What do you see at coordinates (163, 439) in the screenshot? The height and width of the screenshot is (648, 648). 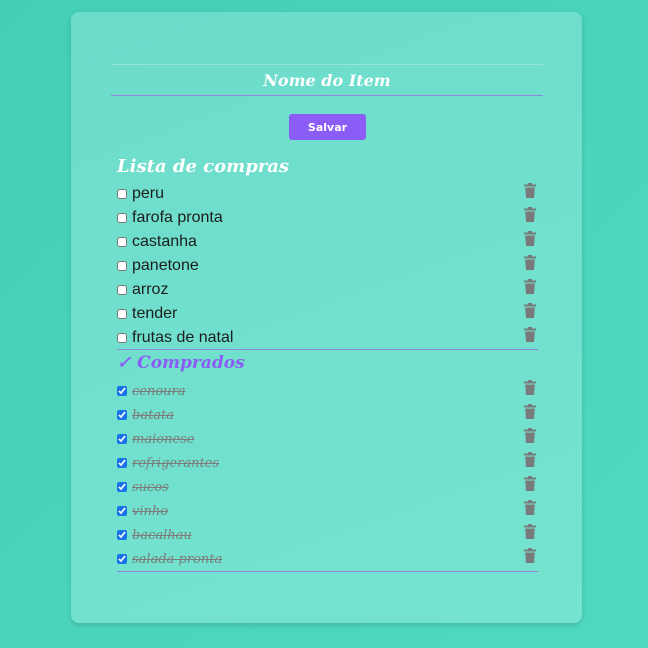 I see `item-label: maionese` at bounding box center [163, 439].